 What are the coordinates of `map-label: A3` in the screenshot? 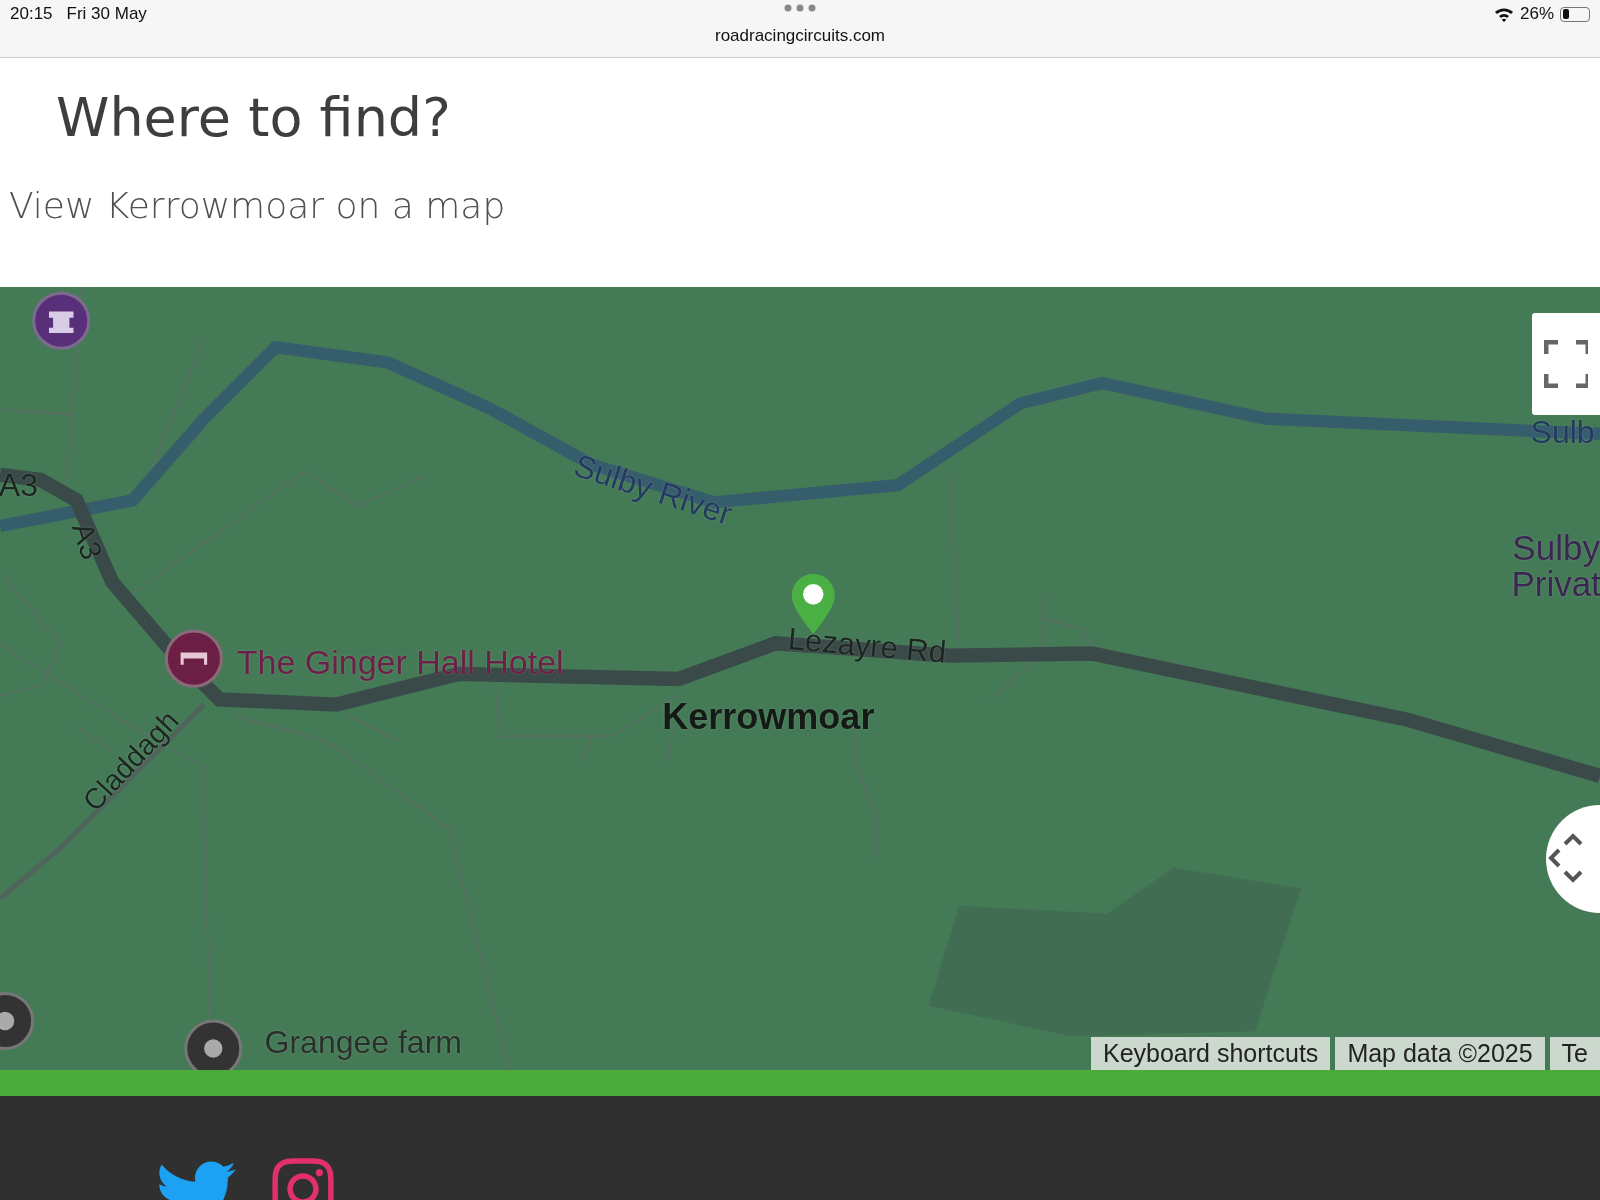 It's located at (86, 541).